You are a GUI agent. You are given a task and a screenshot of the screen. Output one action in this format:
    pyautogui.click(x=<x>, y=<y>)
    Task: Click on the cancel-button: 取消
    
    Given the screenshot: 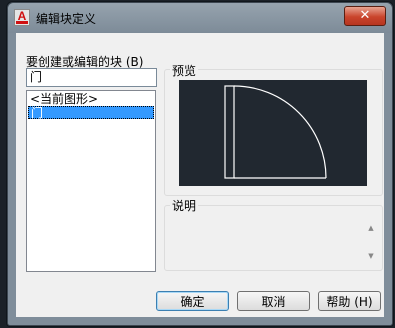 What is the action you would take?
    pyautogui.click(x=273, y=301)
    